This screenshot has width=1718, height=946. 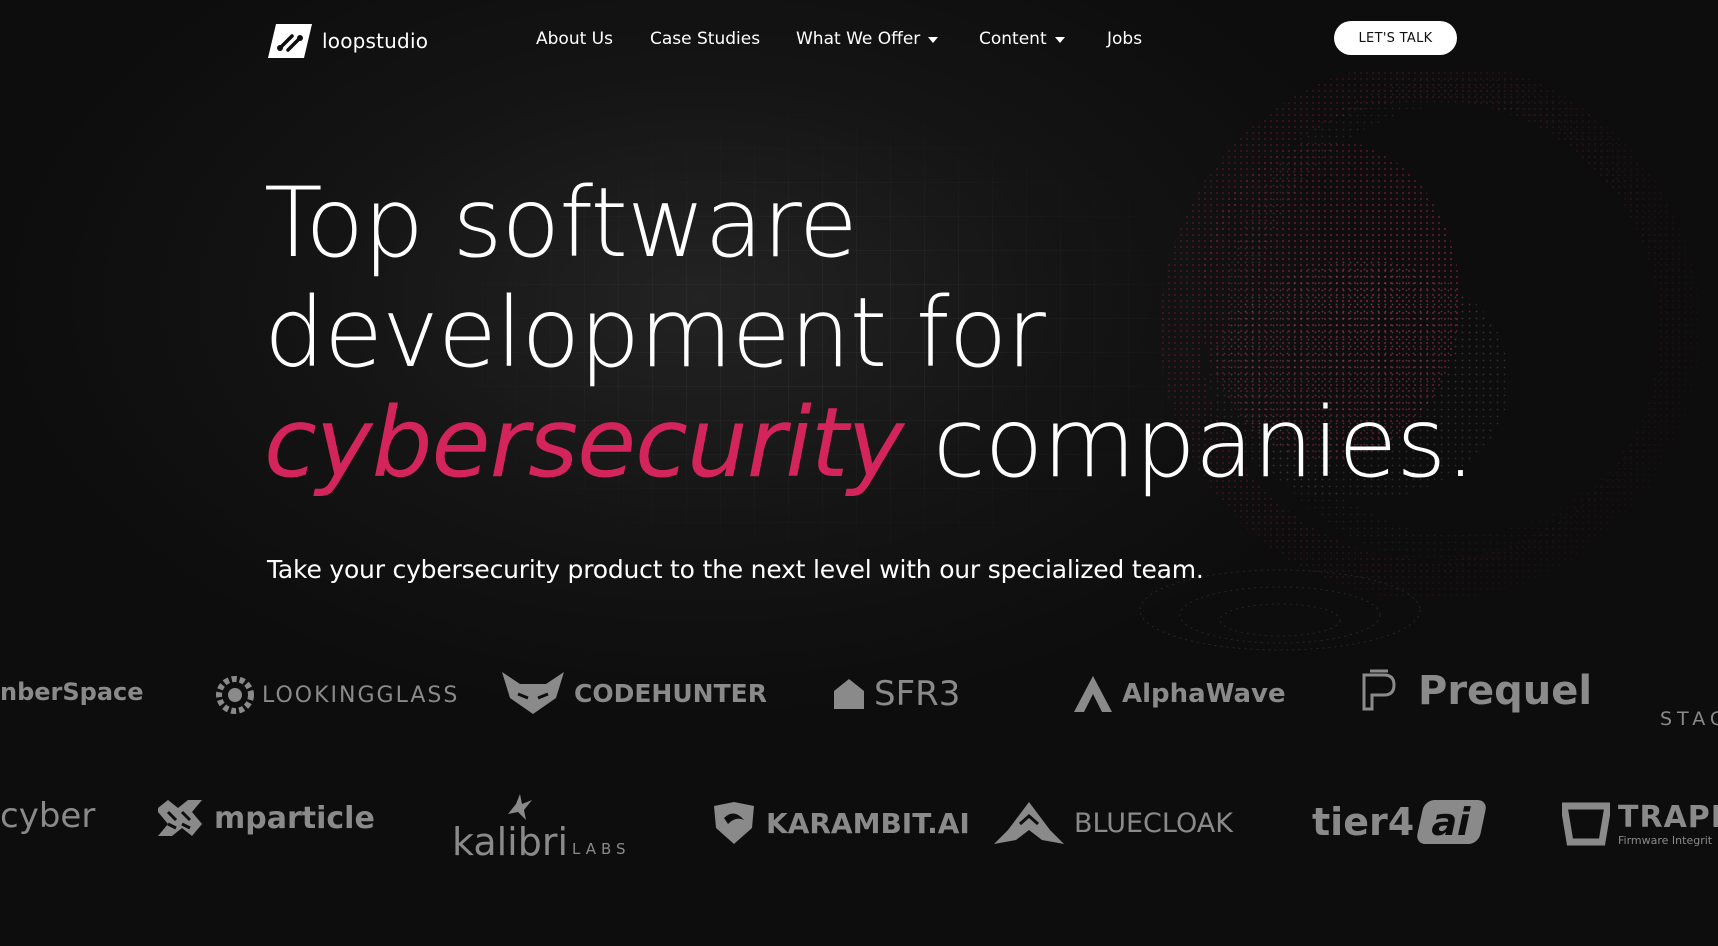 I want to click on nav-about-us-label: About Us, so click(x=574, y=39).